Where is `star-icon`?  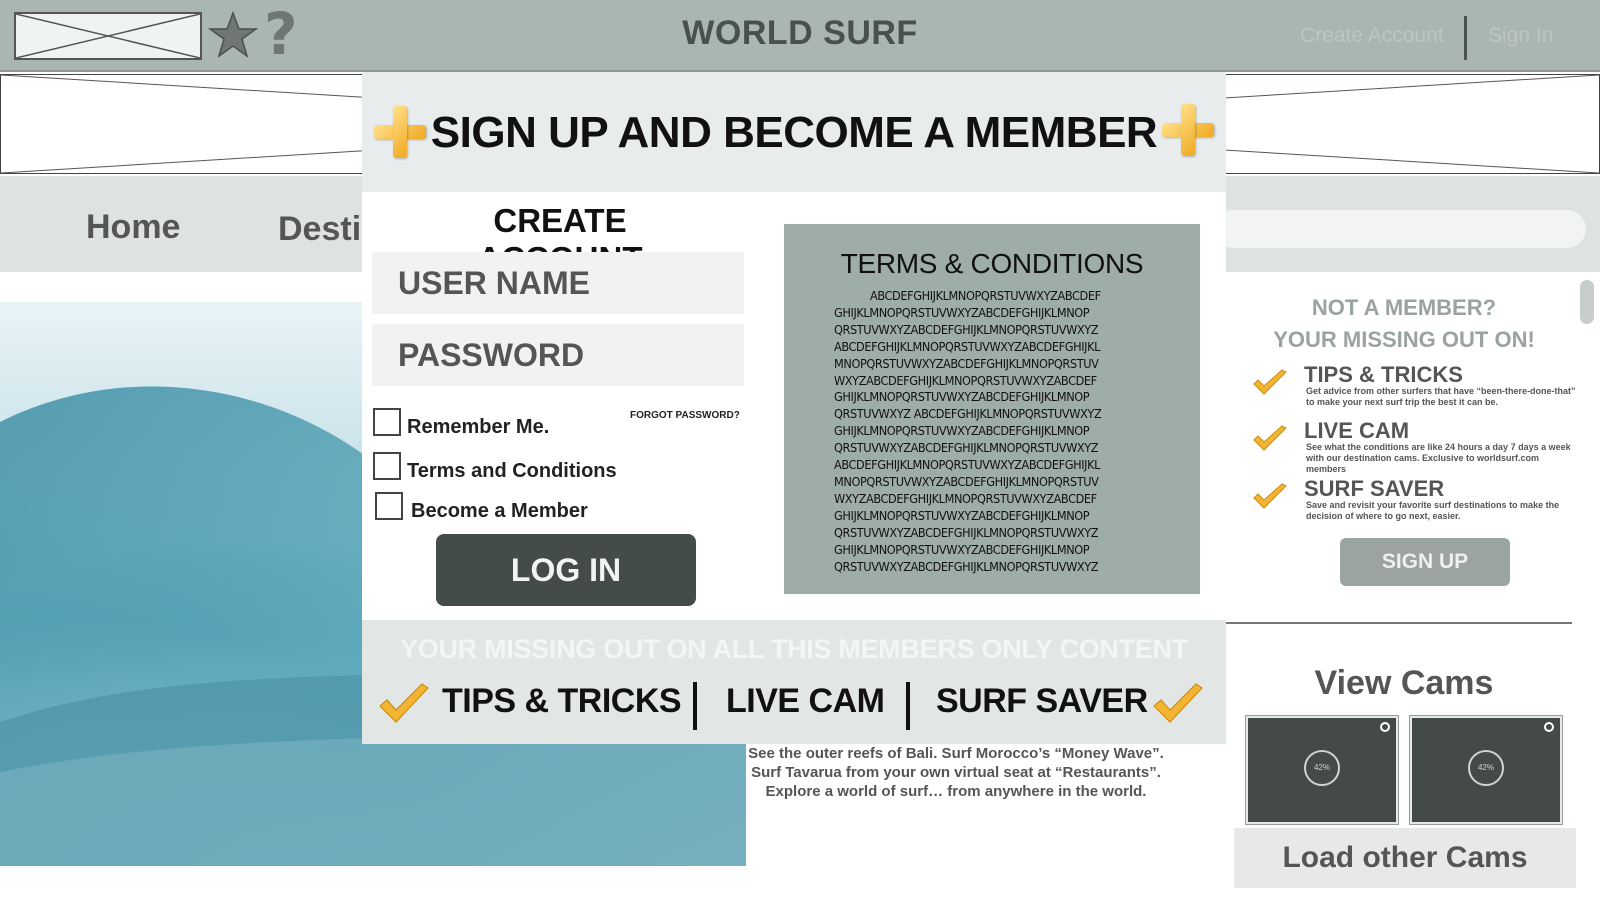
star-icon is located at coordinates (233, 35).